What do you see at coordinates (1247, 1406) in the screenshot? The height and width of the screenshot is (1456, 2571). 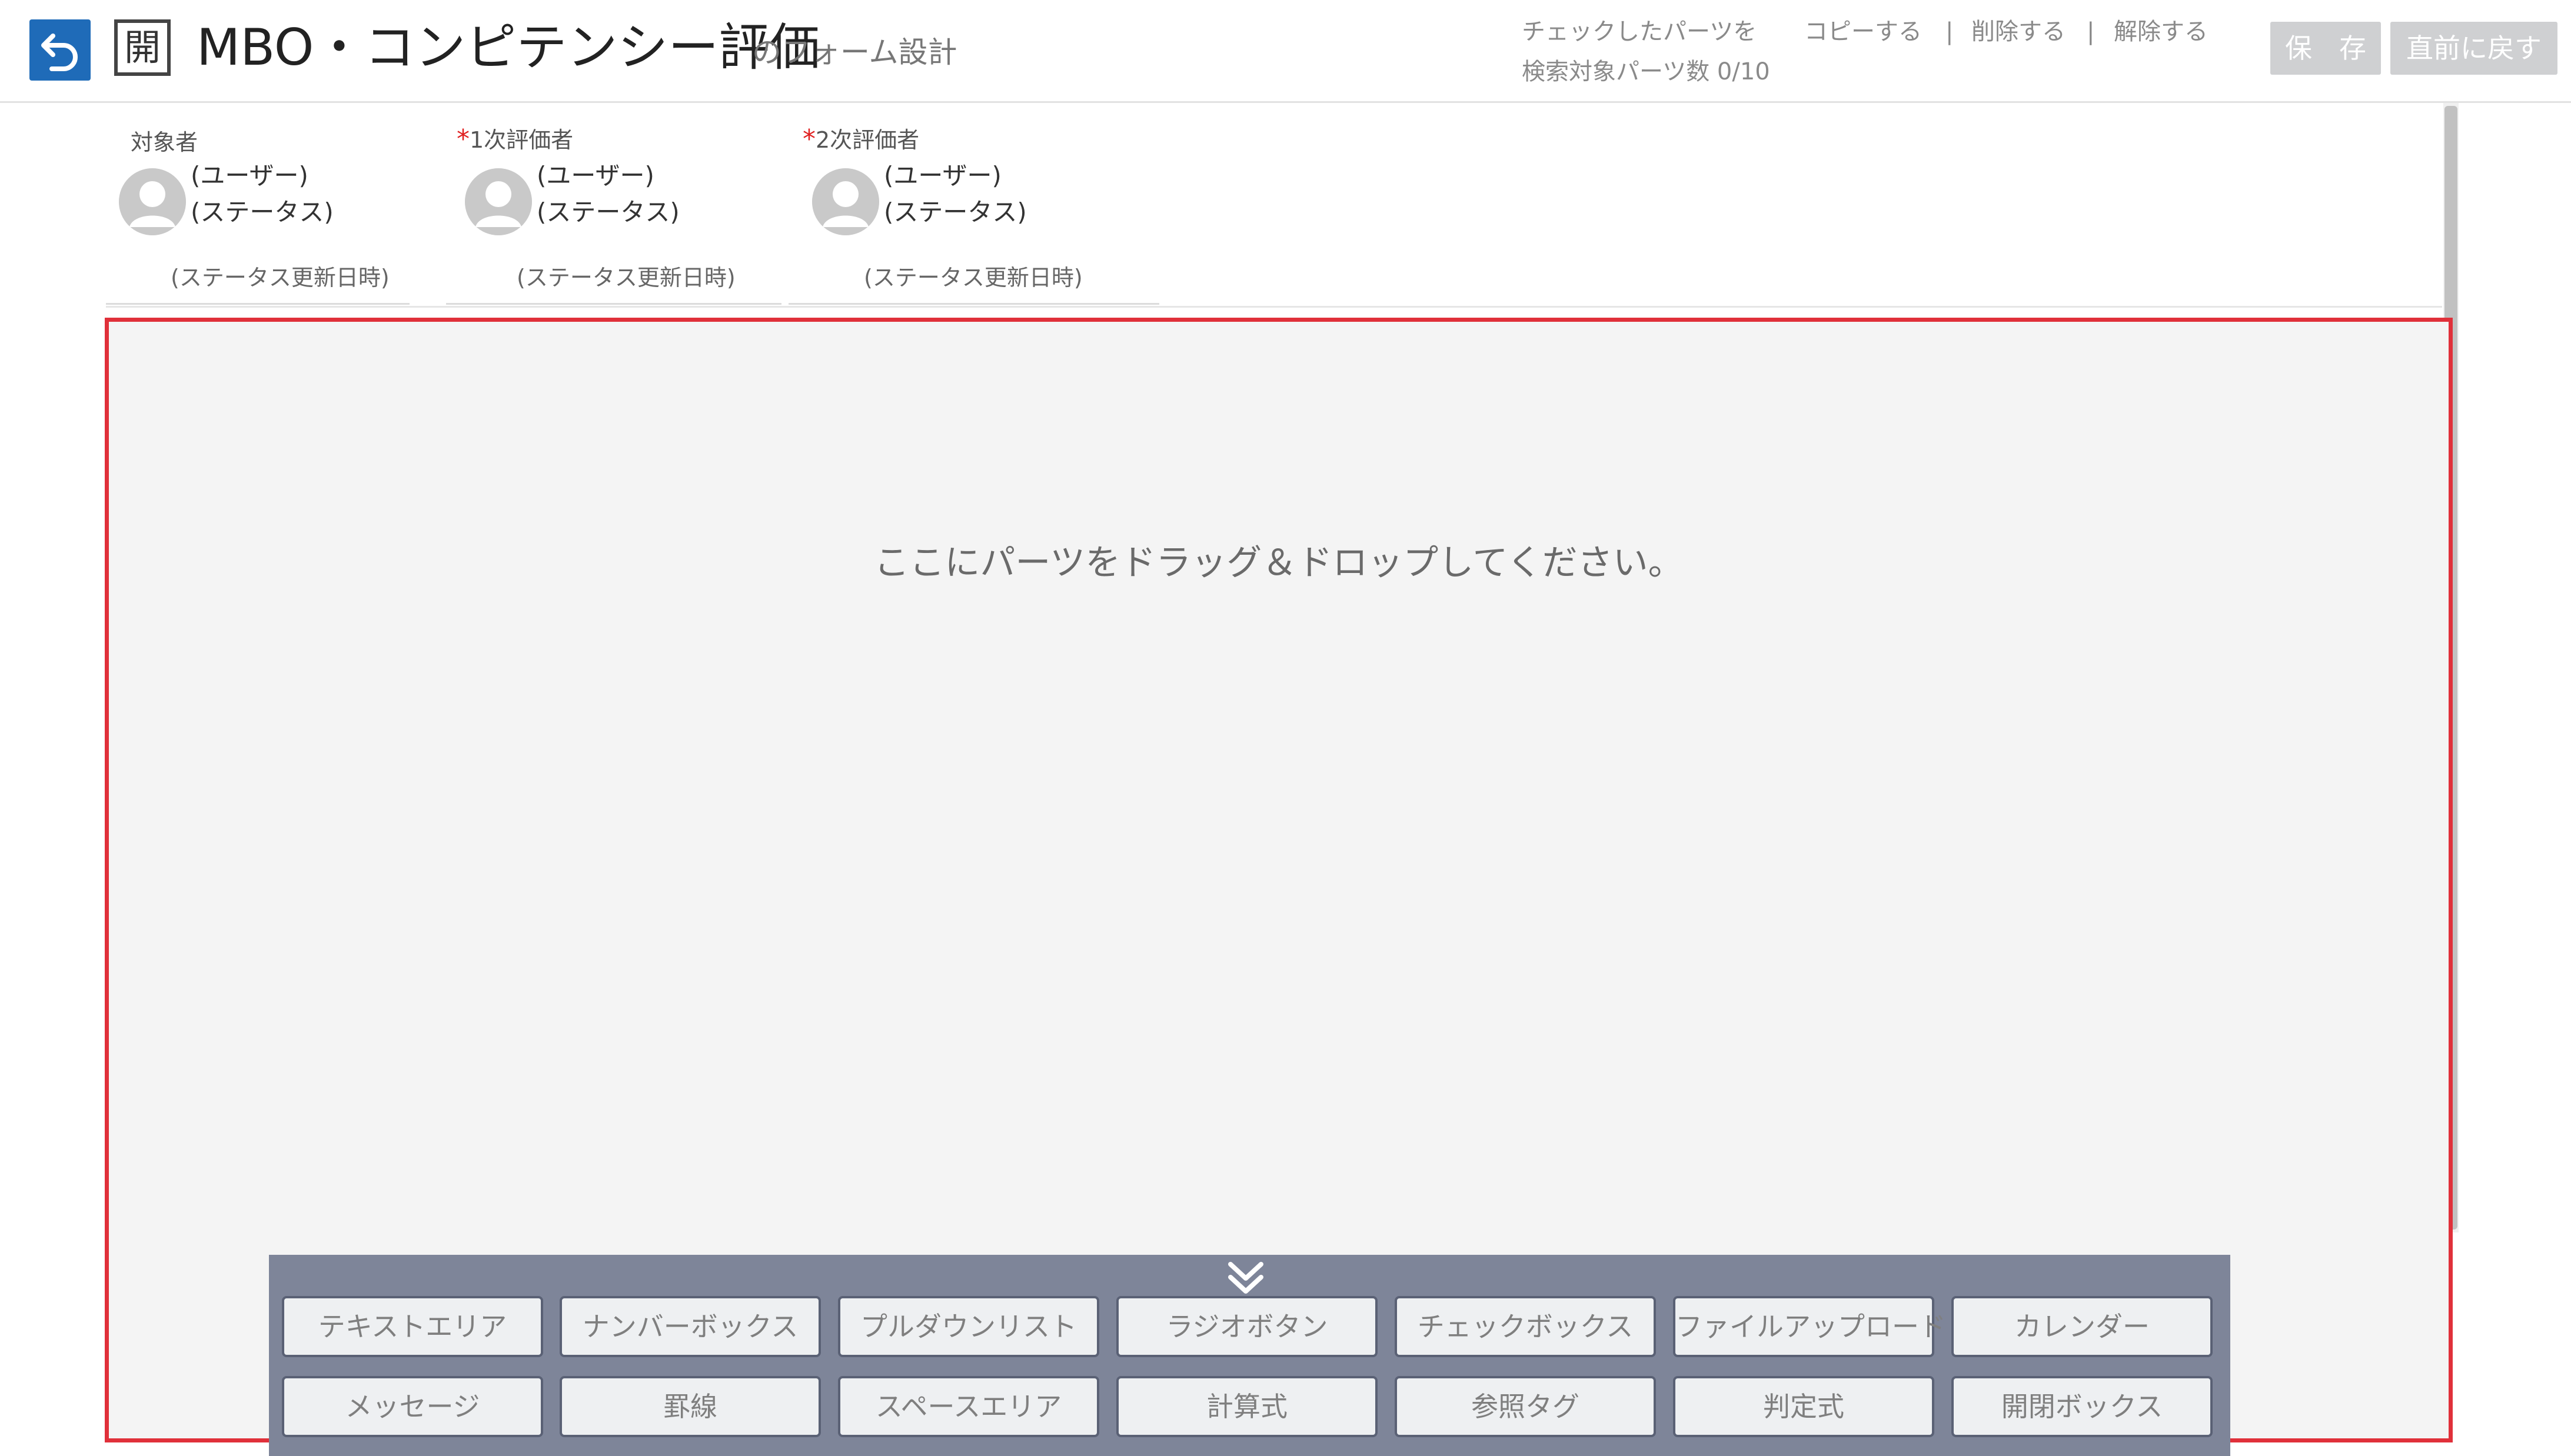 I see `part-formula: 計算式` at bounding box center [1247, 1406].